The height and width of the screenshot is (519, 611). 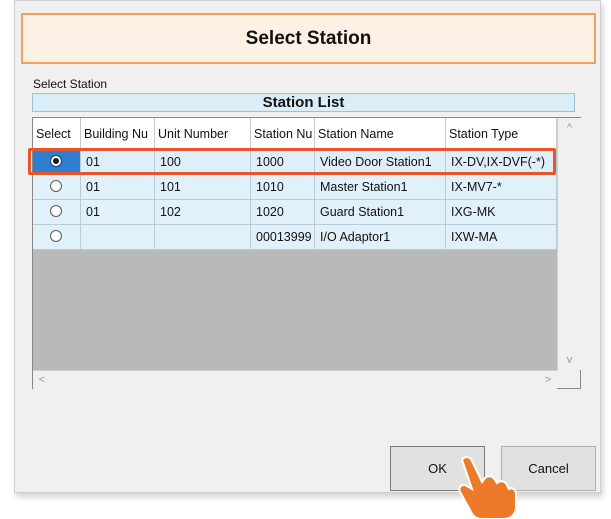 What do you see at coordinates (380, 162) in the screenshot?
I see `station-name-cell: Video Door Station1` at bounding box center [380, 162].